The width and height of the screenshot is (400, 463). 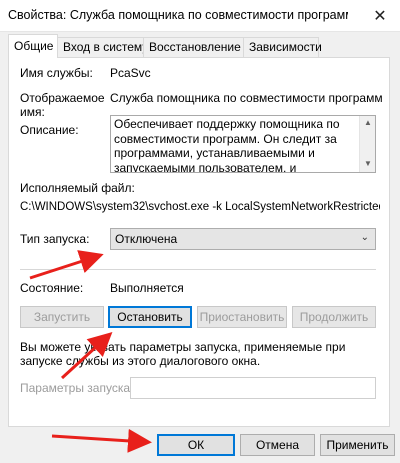 What do you see at coordinates (77, 388) in the screenshot?
I see `start-params-label: Параметры запуска:` at bounding box center [77, 388].